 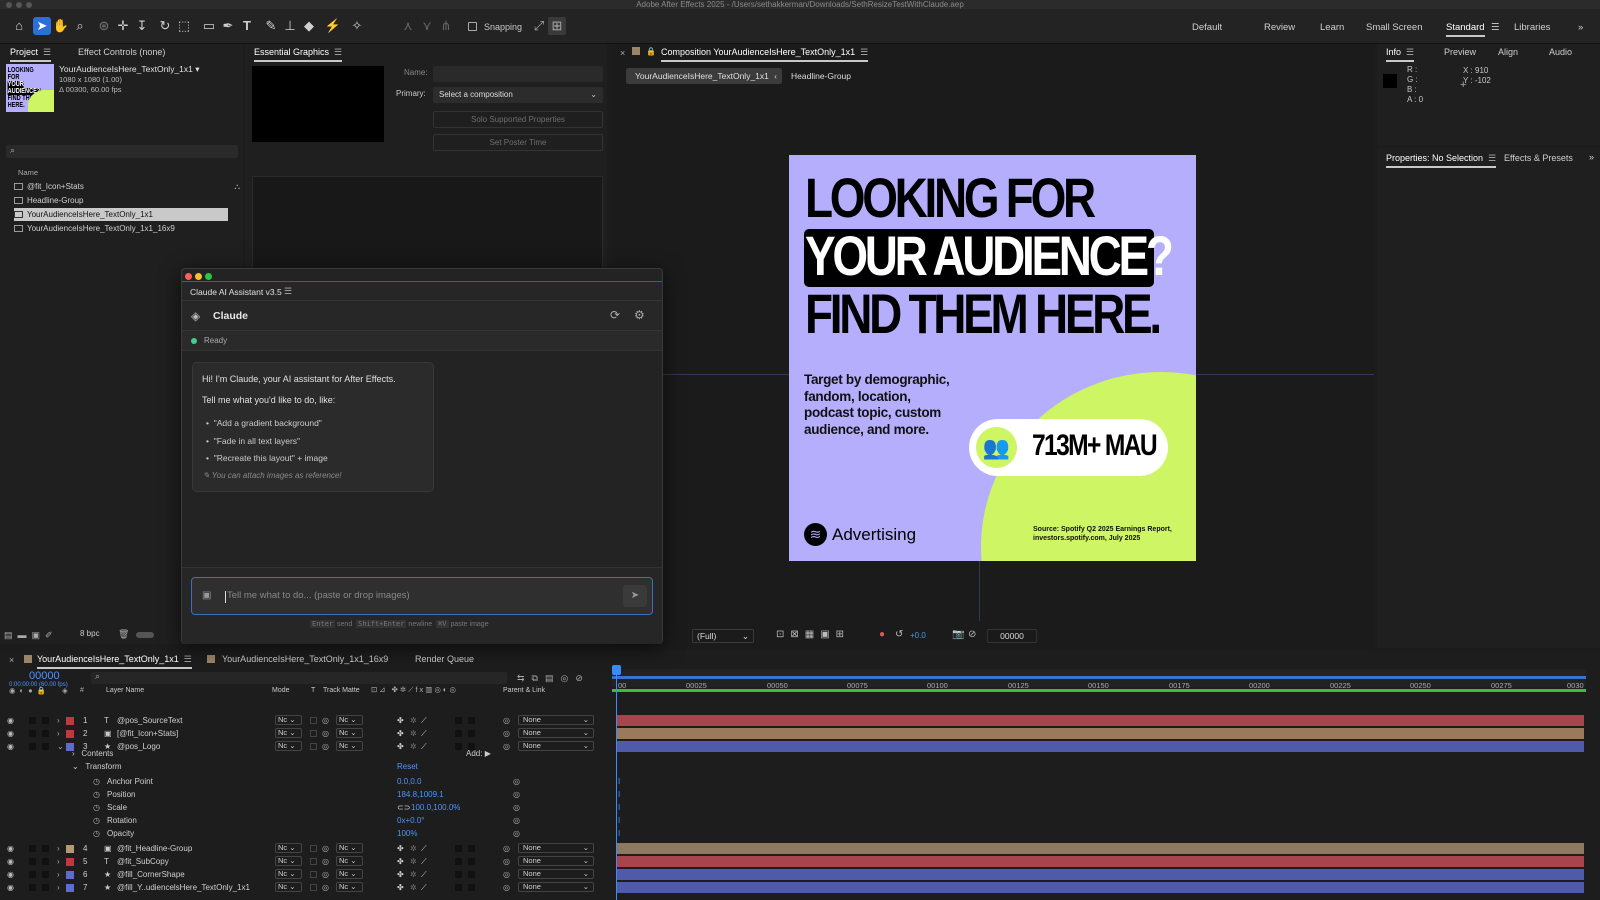 I want to click on work-area-bar, so click(x=1099, y=677).